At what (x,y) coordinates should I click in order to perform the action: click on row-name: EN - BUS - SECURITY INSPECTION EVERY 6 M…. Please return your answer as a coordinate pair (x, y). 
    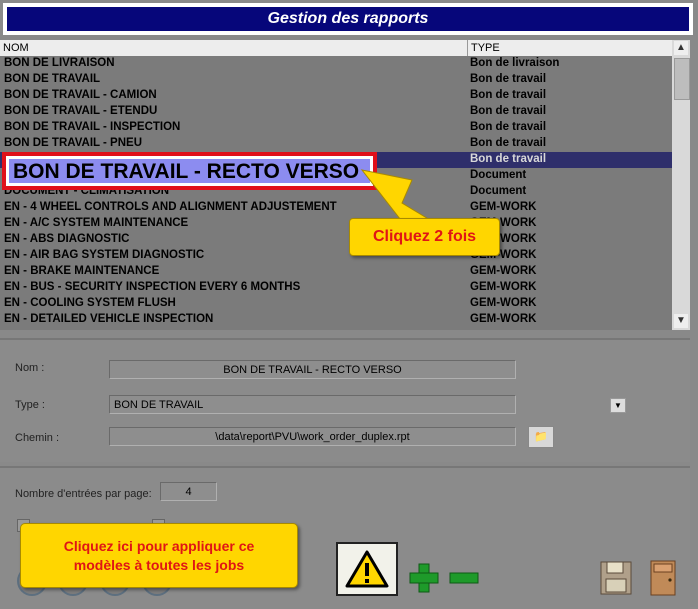
    Looking at the image, I should click on (152, 287).